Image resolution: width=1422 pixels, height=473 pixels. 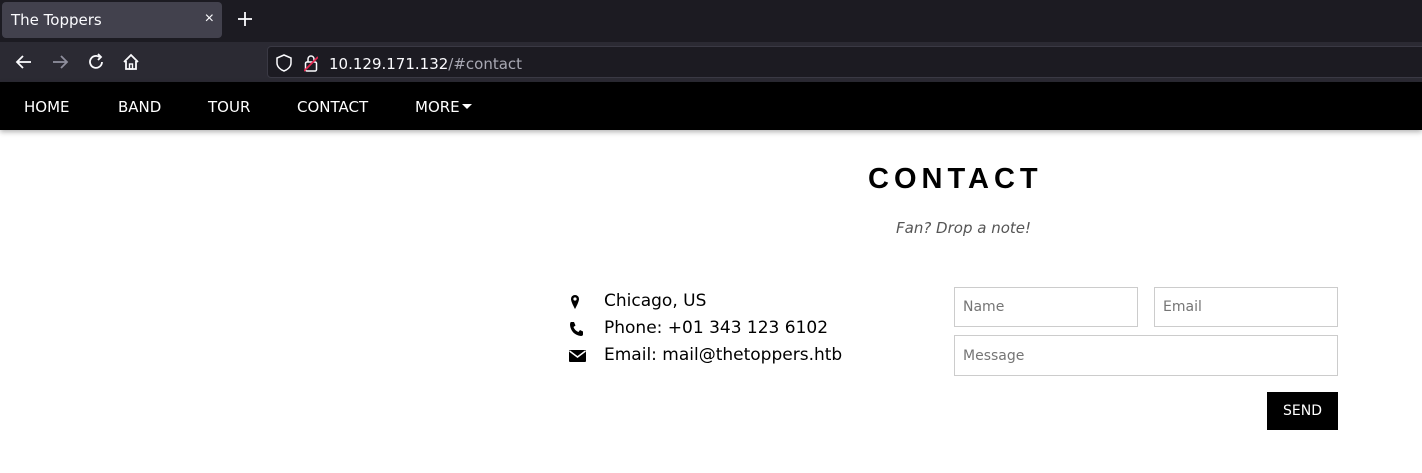 What do you see at coordinates (245, 19) in the screenshot?
I see `new-tab-plus-icon` at bounding box center [245, 19].